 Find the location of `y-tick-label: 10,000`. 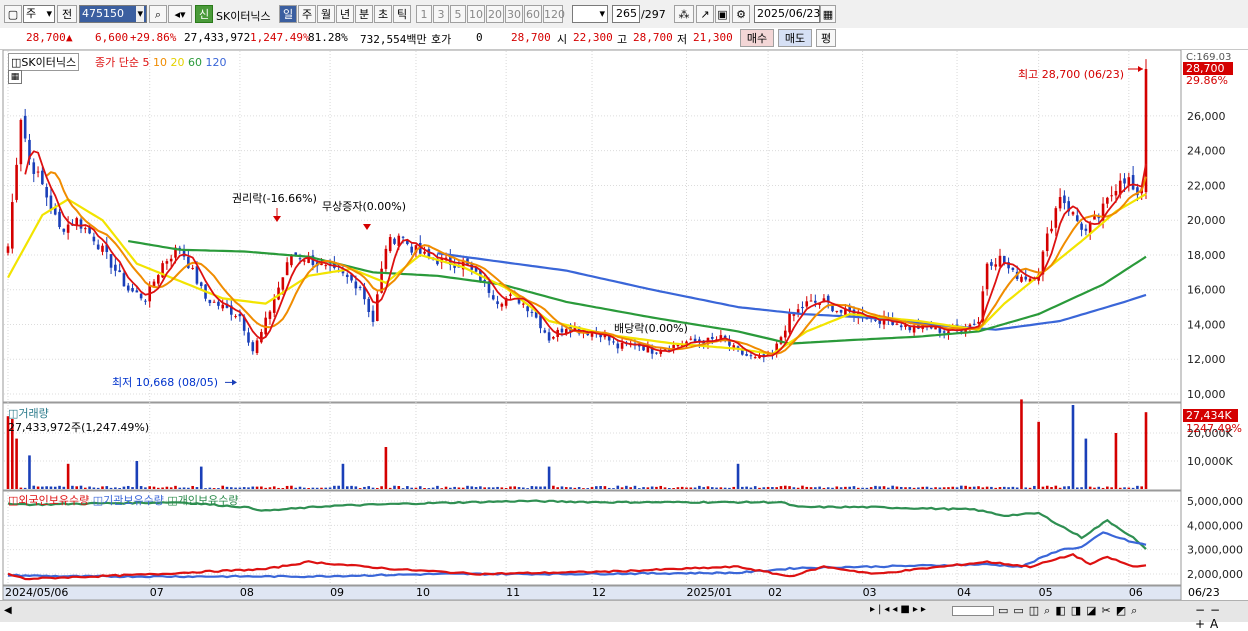

y-tick-label: 10,000 is located at coordinates (1206, 394).